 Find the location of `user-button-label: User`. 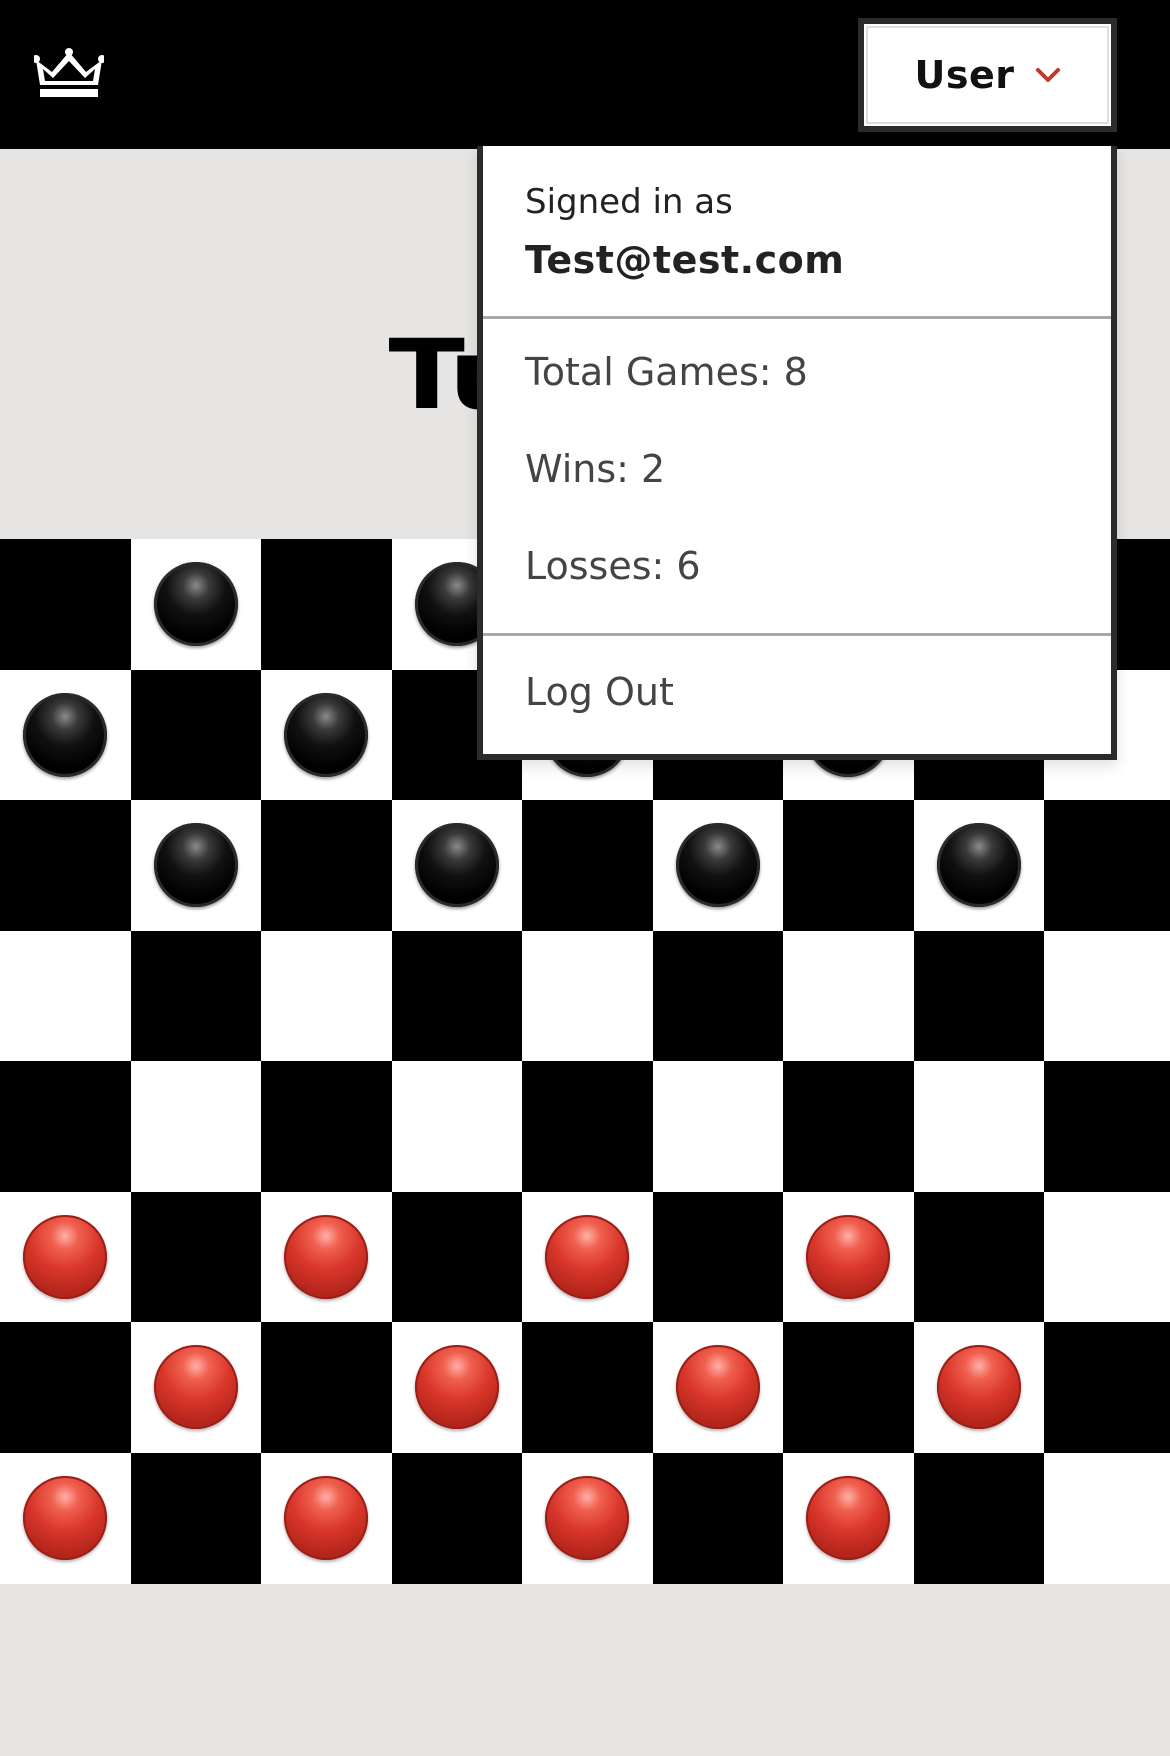

user-button-label: User is located at coordinates (964, 75).